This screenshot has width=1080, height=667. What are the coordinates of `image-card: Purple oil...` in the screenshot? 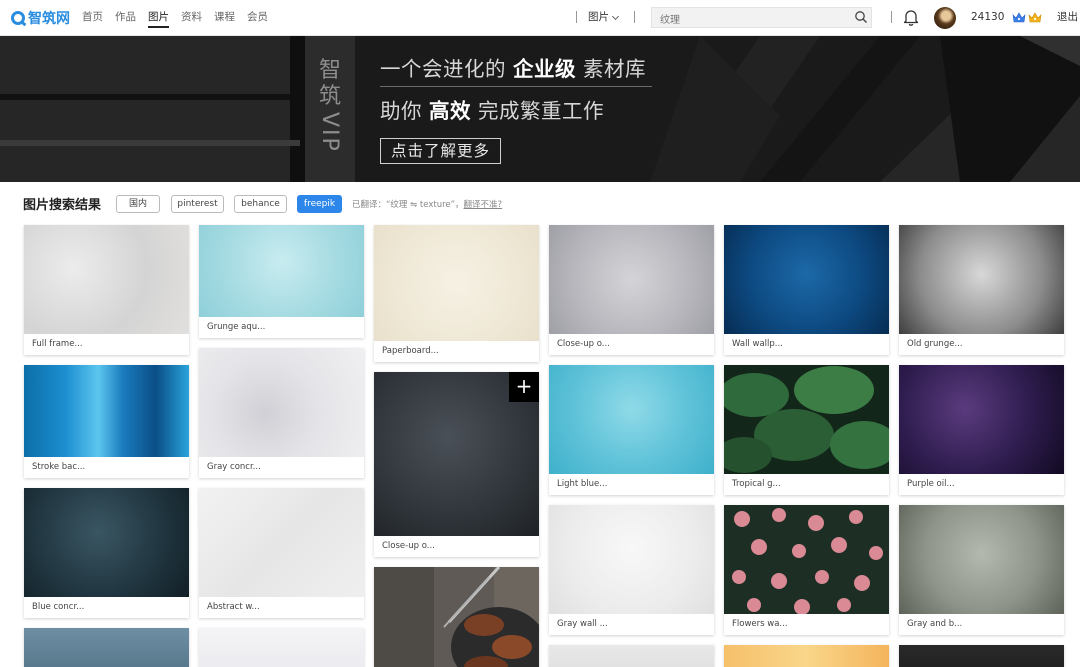 It's located at (981, 430).